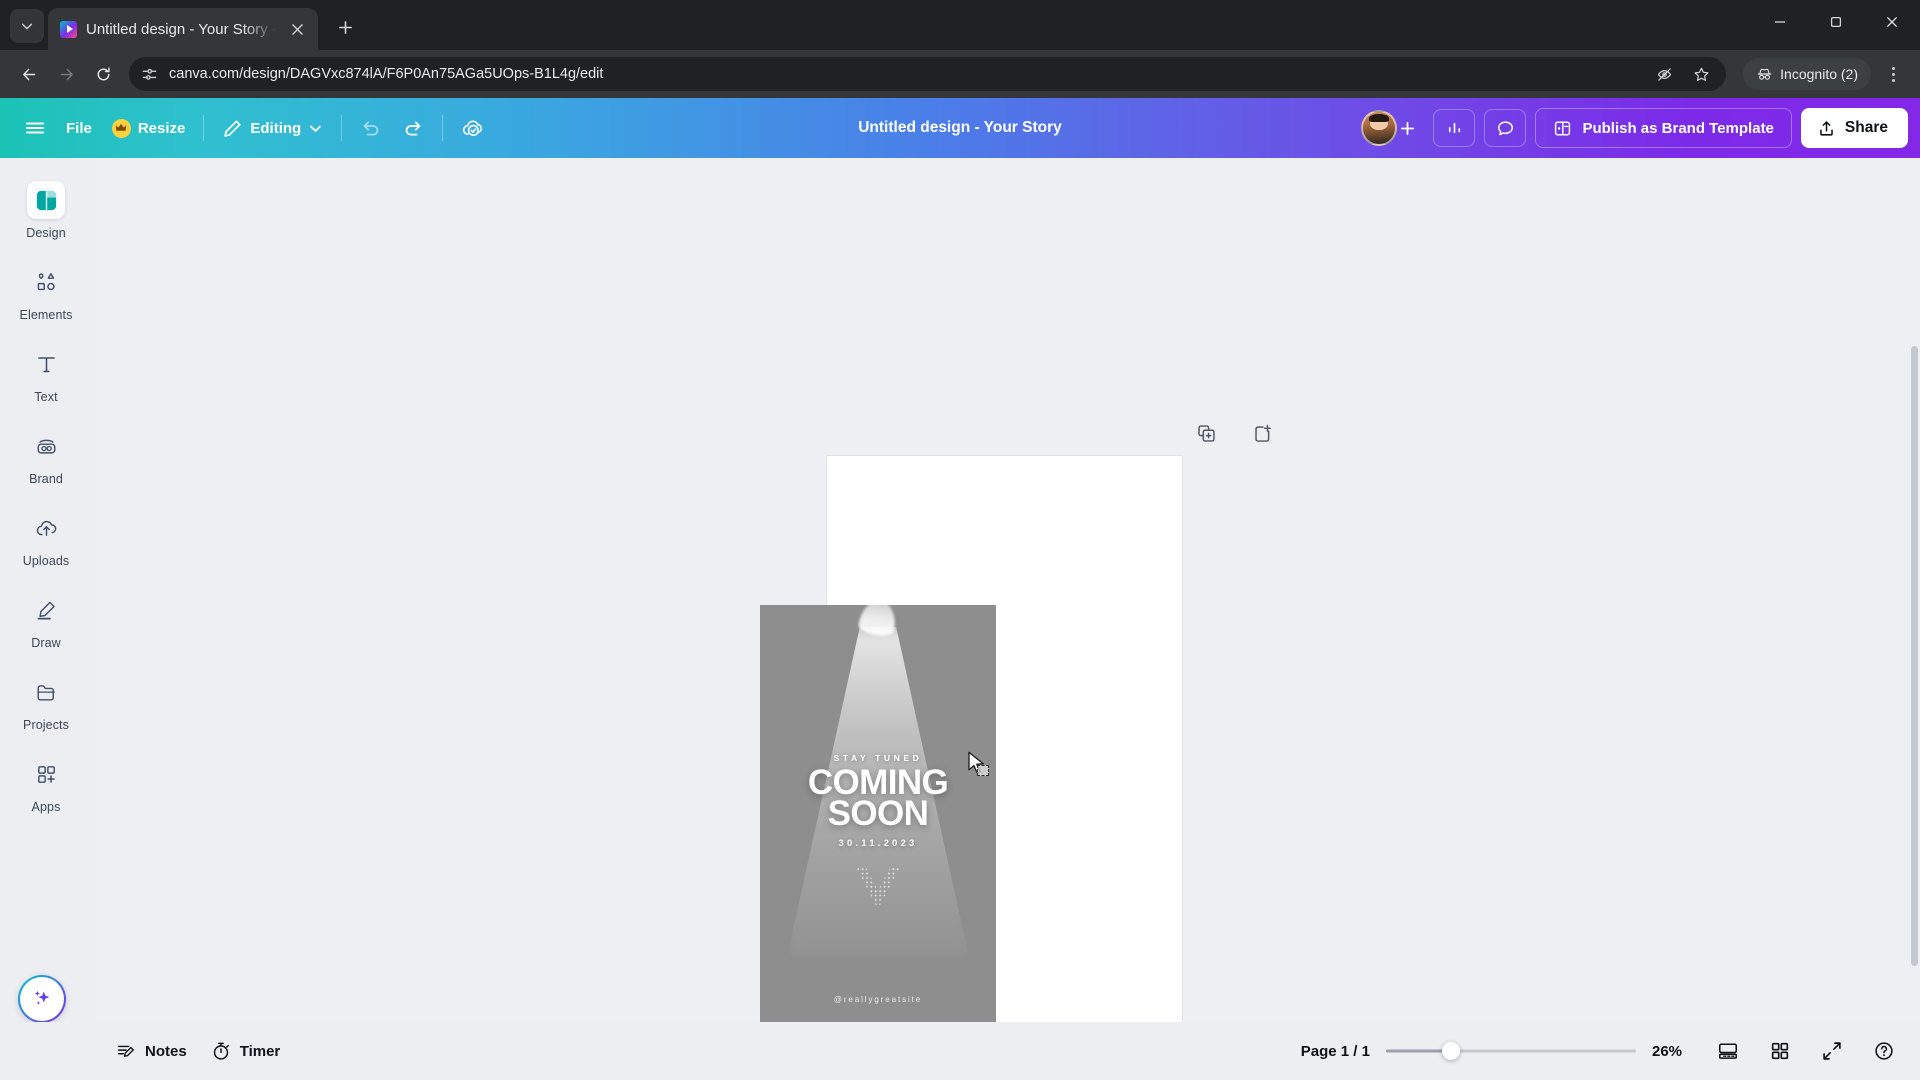 This screenshot has width=1920, height=1080. I want to click on file-label: File, so click(79, 128).